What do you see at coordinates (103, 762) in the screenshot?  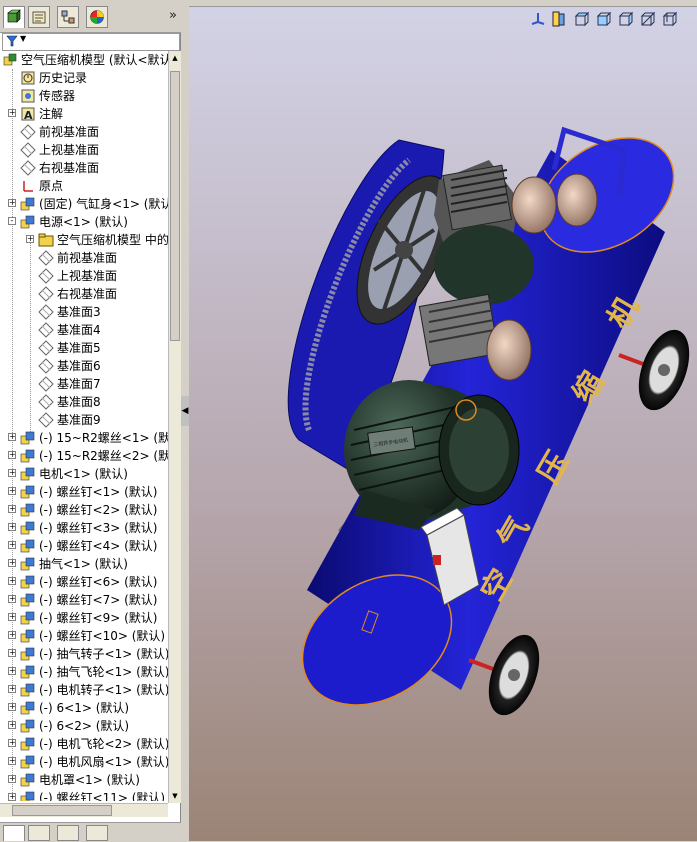 I see `tree-item-label: (-) 电机风扇<1> (默认)` at bounding box center [103, 762].